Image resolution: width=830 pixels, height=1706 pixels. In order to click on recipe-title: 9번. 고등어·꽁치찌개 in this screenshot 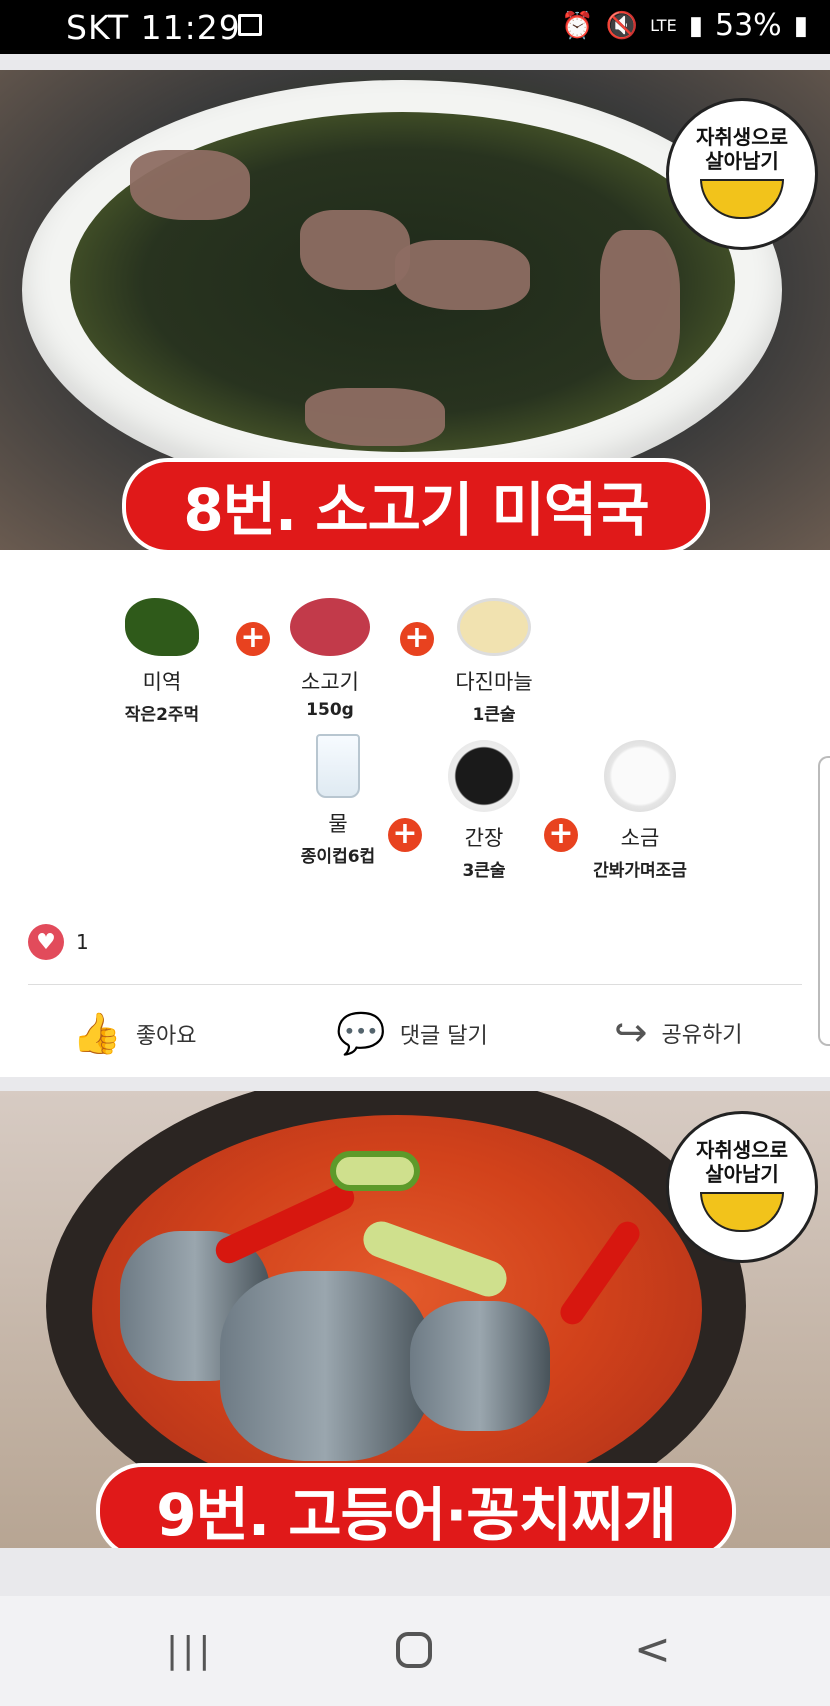, I will do `click(416, 1505)`.